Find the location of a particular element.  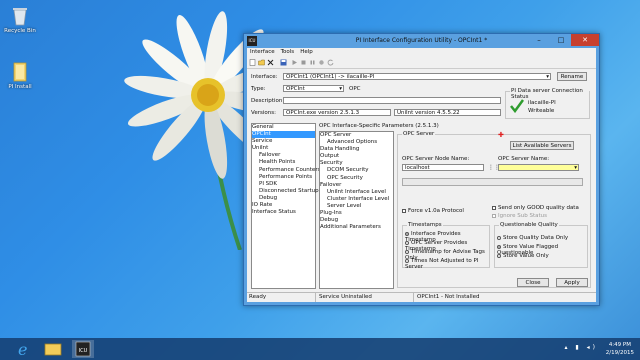

checkbox-label: Force v1.0a Protocol is located at coordinates (436, 211).